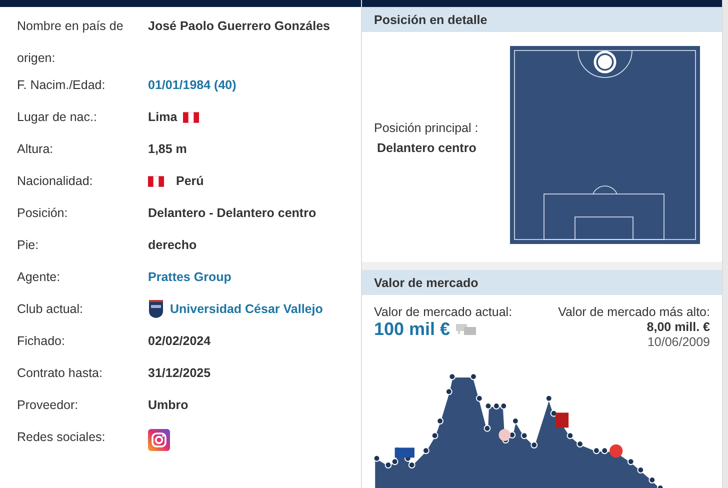 This screenshot has height=488, width=728. I want to click on highest-value-label: Valor de mercado más alto:, so click(634, 312).